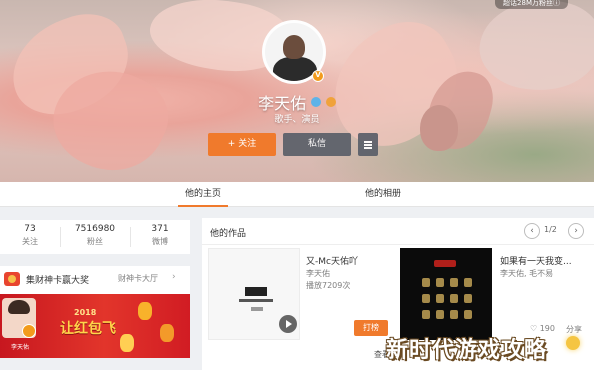 This screenshot has width=594, height=370. I want to click on weibo-level-icon, so click(330, 102).